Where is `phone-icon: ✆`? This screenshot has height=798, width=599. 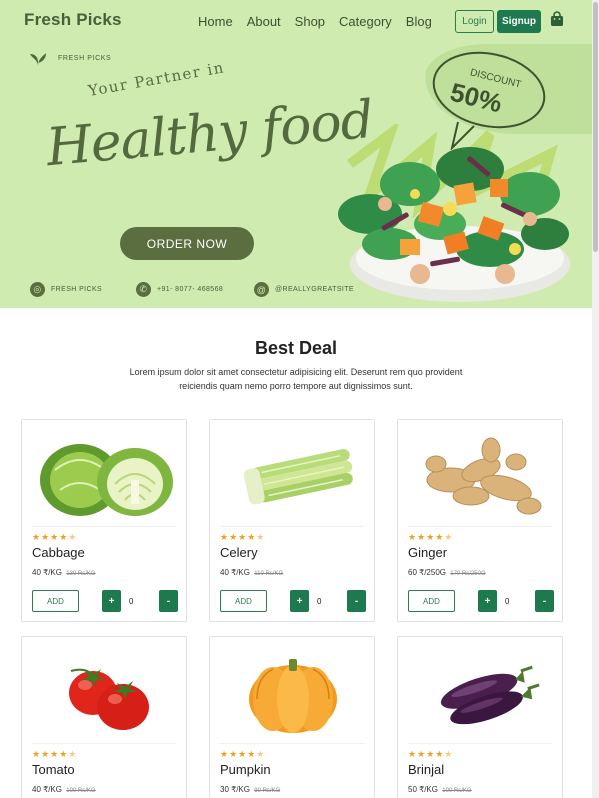 phone-icon: ✆ is located at coordinates (143, 289).